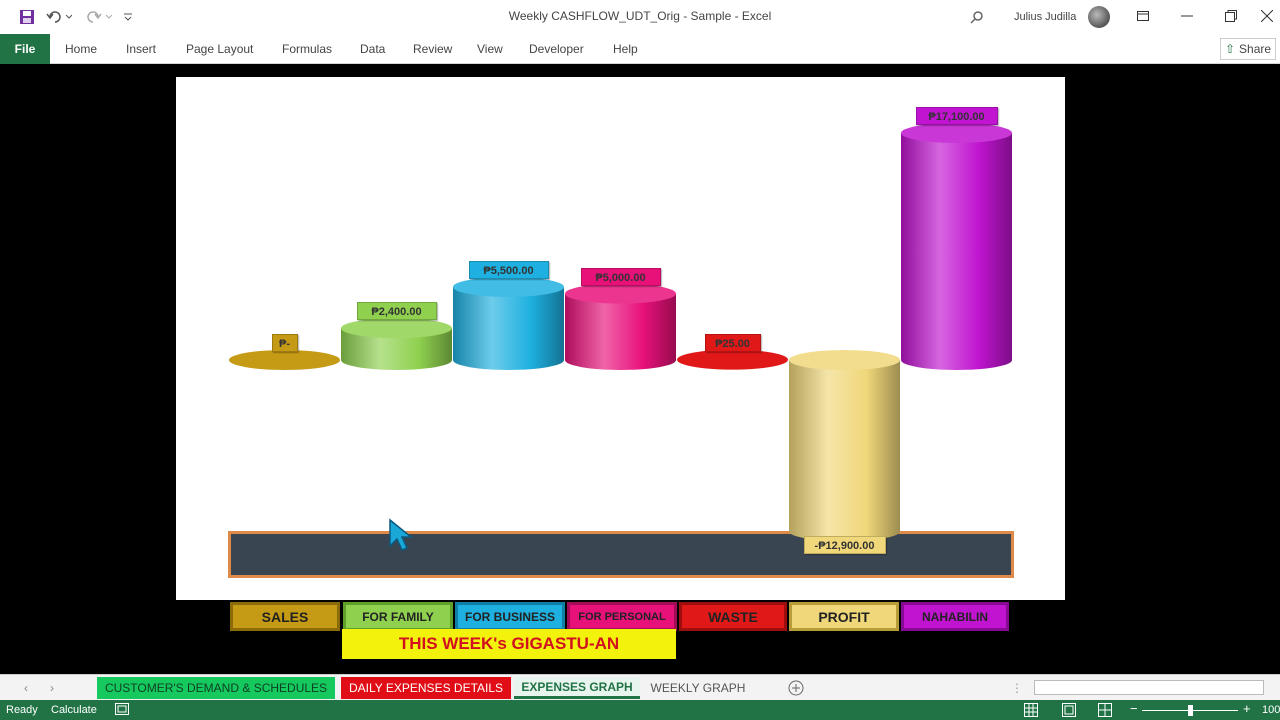 The image size is (1280, 720). I want to click on normal-view-icon, so click(1031, 711).